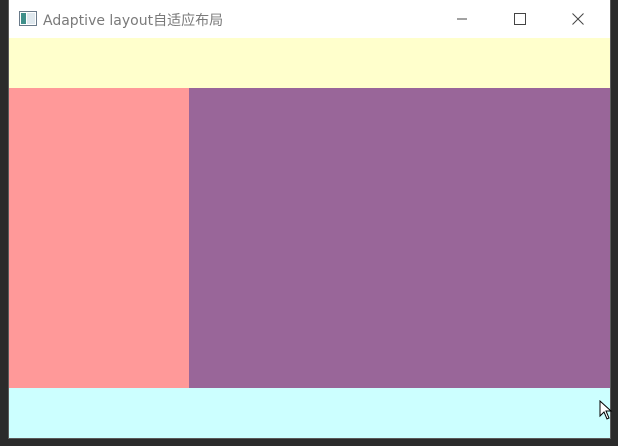 The width and height of the screenshot is (618, 446). I want to click on maximize-icon, so click(520, 19).